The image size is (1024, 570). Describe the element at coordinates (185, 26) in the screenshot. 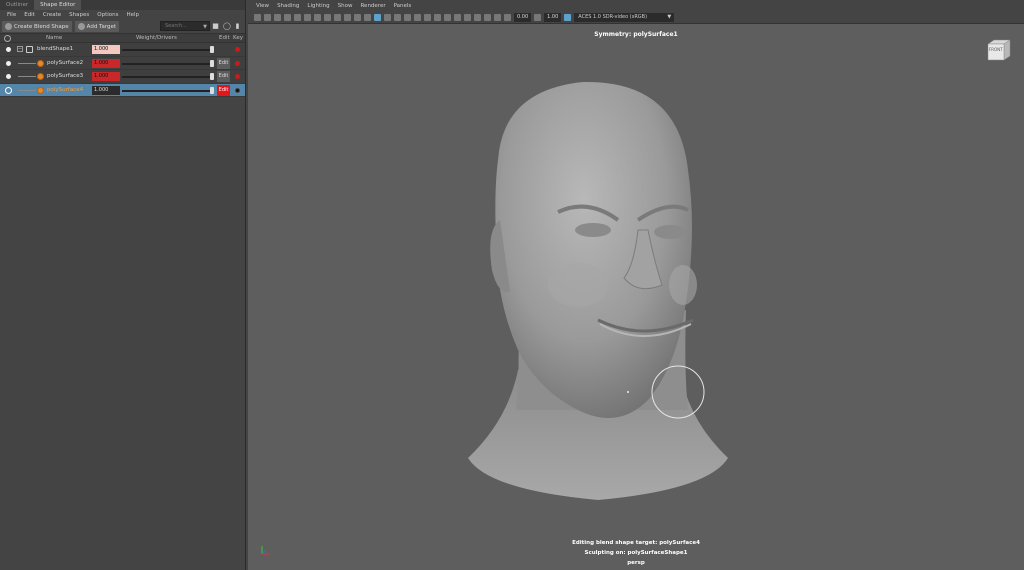

I see `search-input: Search... ▼` at that location.